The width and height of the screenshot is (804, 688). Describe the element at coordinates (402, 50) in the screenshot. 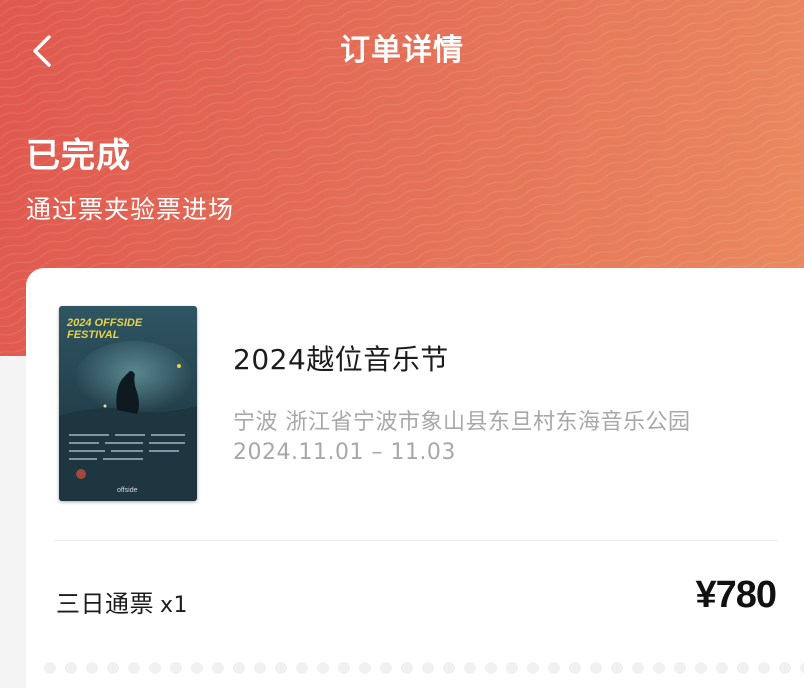

I see `page-title: 订单详情` at that location.